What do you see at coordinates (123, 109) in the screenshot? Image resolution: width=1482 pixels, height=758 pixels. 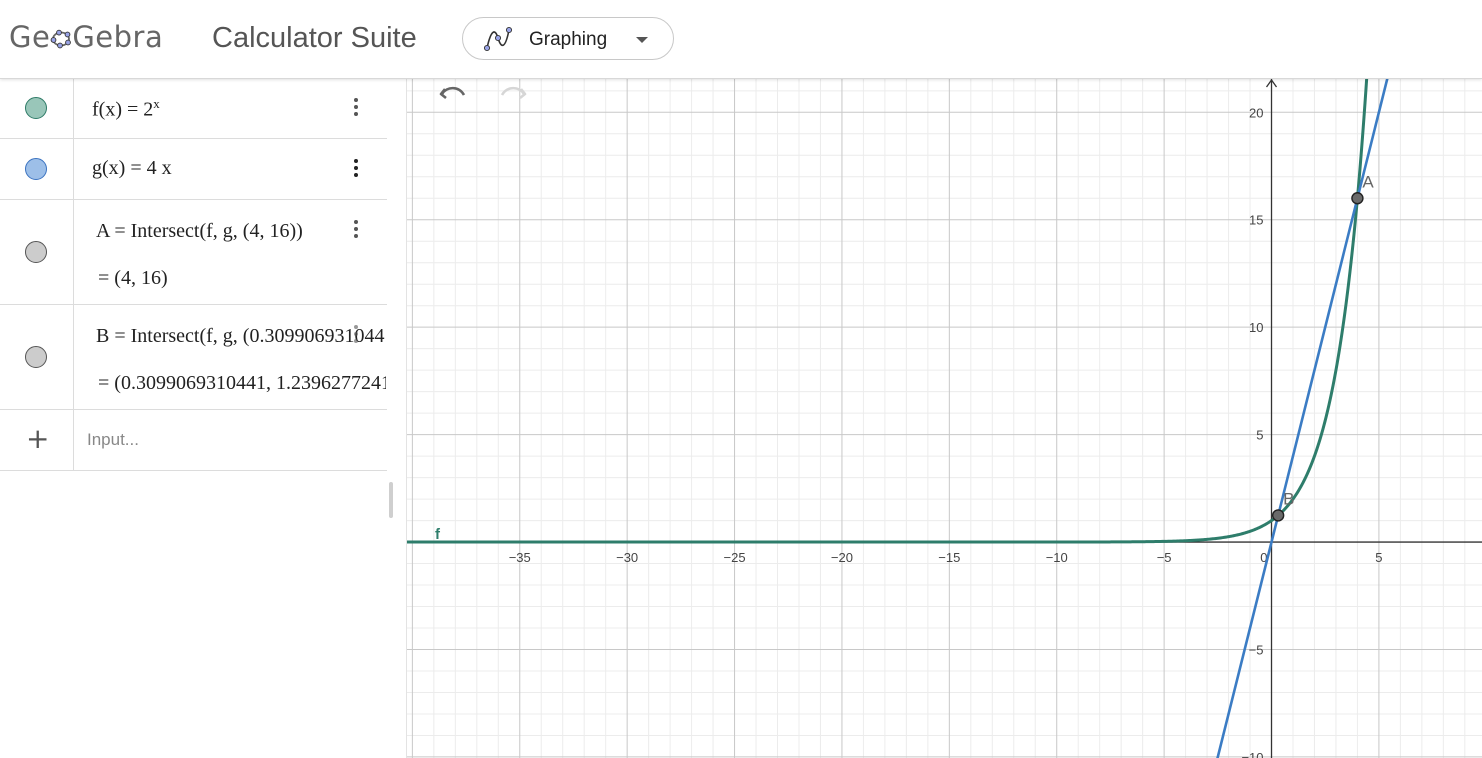 I see `definition-text-f: f(x) = 2` at bounding box center [123, 109].